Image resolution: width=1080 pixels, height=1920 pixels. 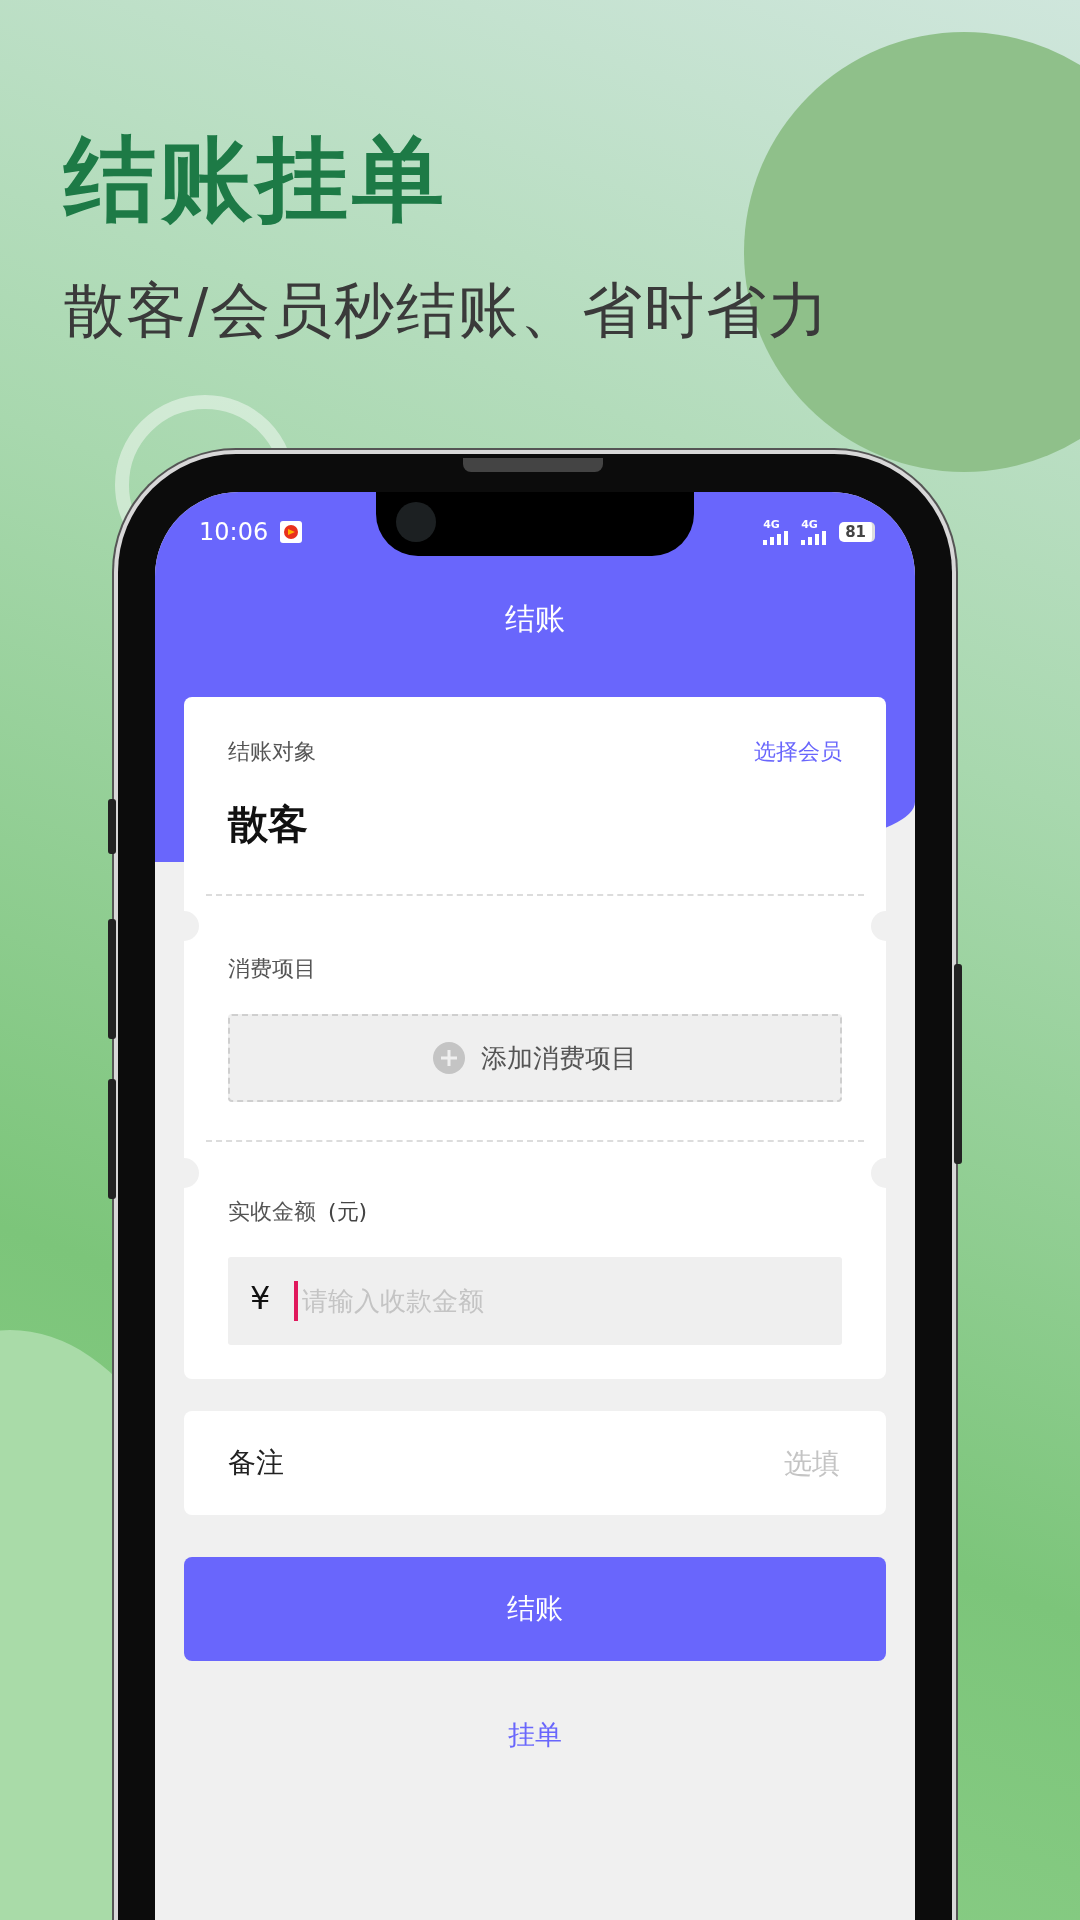 What do you see at coordinates (255, 178) in the screenshot?
I see `headline: 结账挂单` at bounding box center [255, 178].